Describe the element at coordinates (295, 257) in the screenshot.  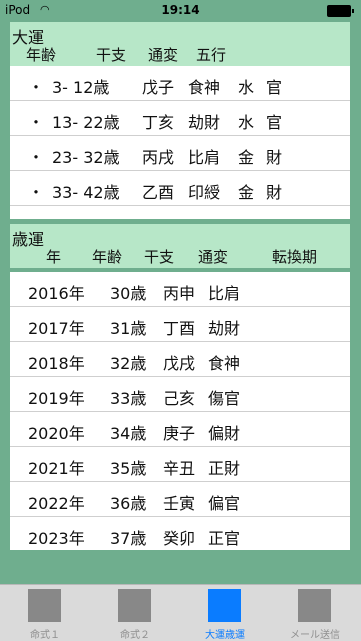
I see `column-turning-point: 転換期` at that location.